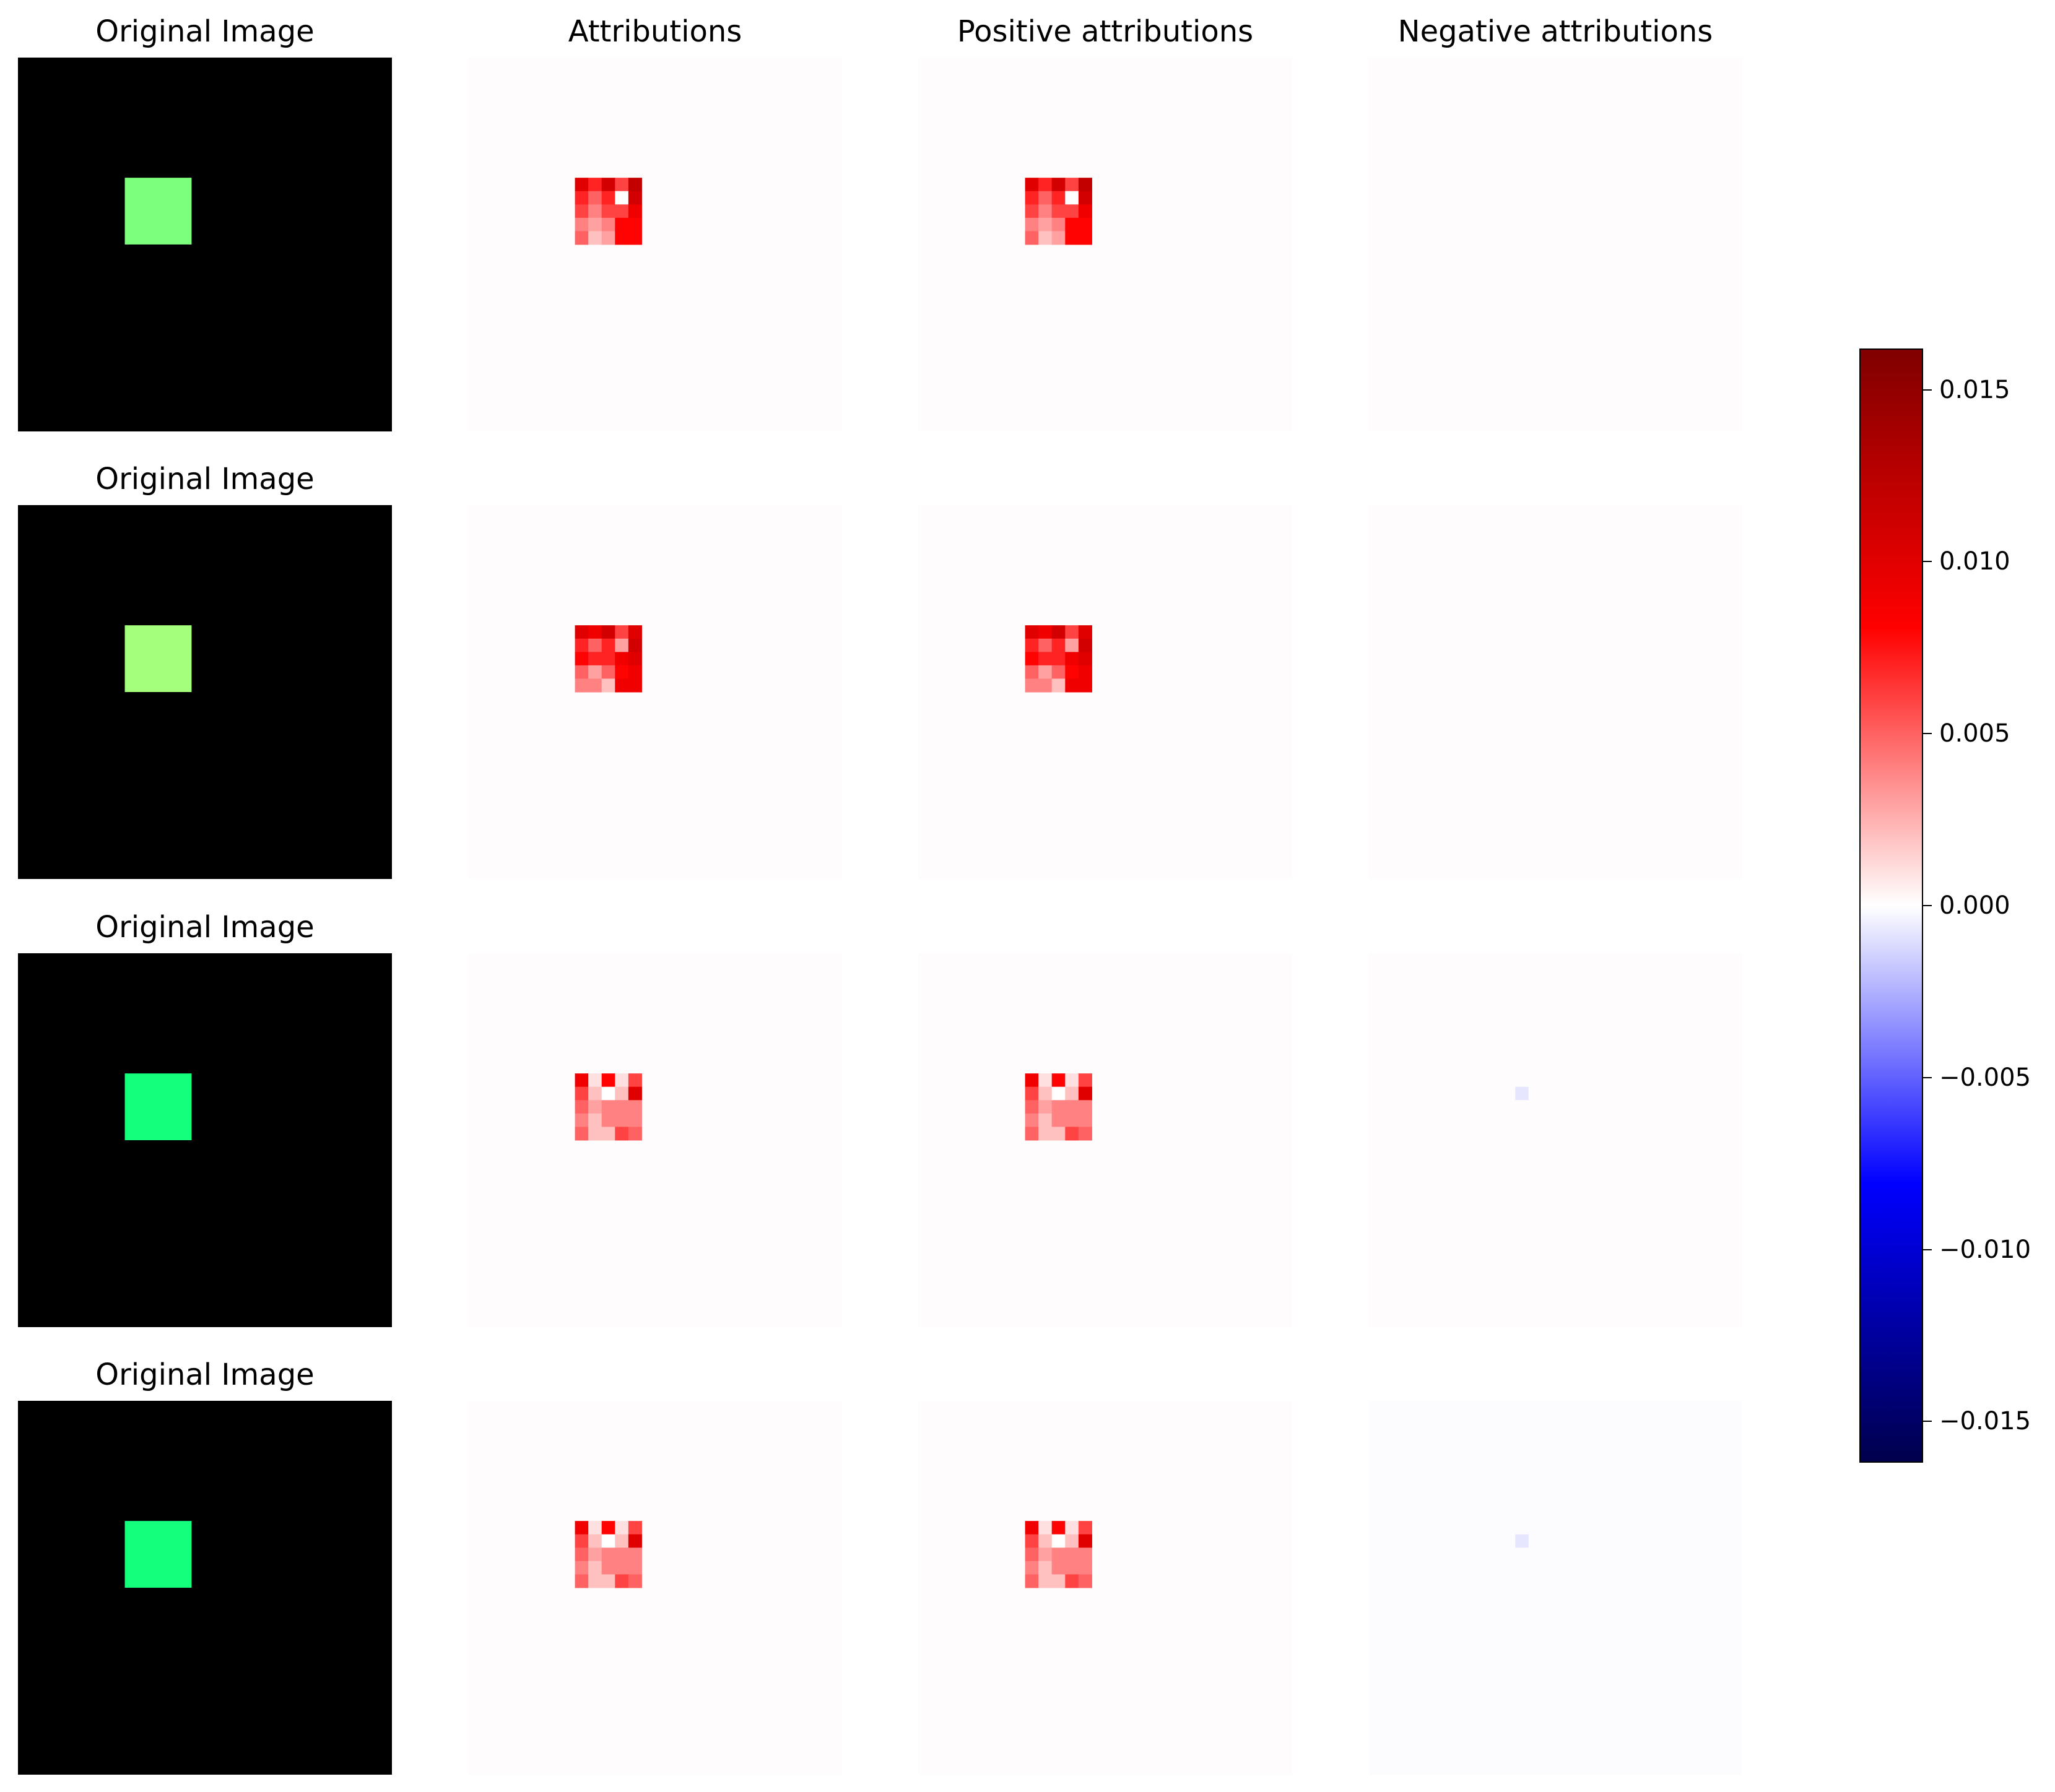 Image resolution: width=2055 pixels, height=1792 pixels. What do you see at coordinates (205, 31) in the screenshot?
I see `column-title-0: Original Image` at bounding box center [205, 31].